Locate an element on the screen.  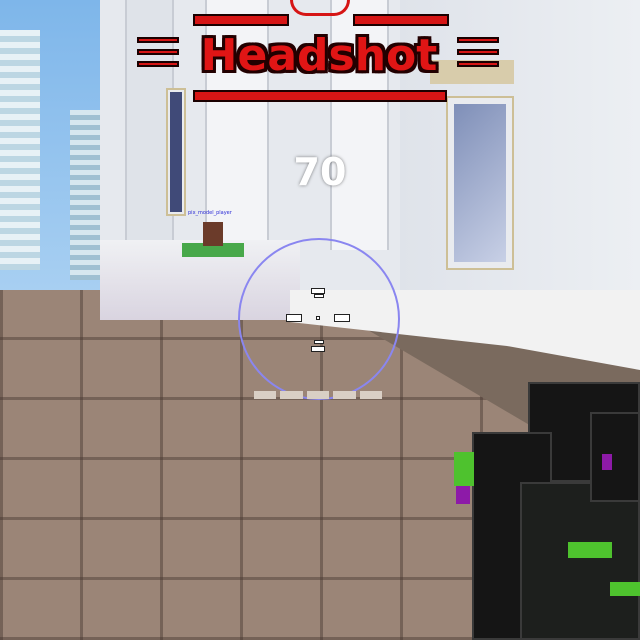
headshot-banner: Headshot is located at coordinates (320, 51).